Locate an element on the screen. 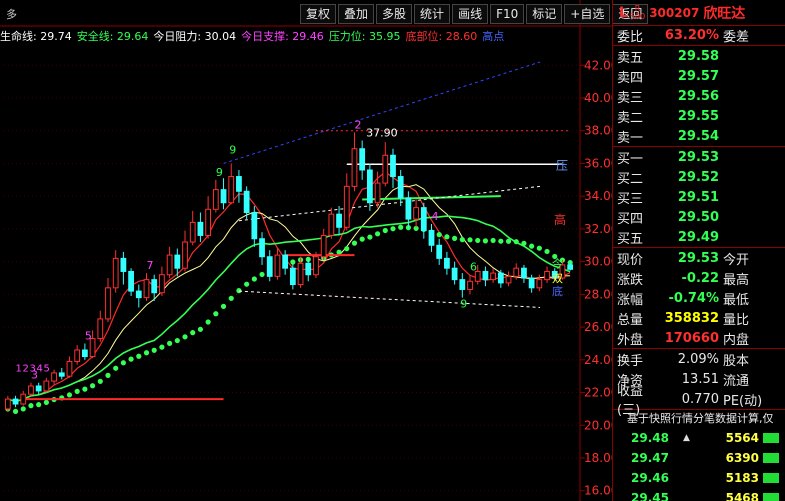  tick-deals: 29.48 ▲ 5564 29.47 6390 29.46 5183 29.45 5468 is located at coordinates (699, 464).